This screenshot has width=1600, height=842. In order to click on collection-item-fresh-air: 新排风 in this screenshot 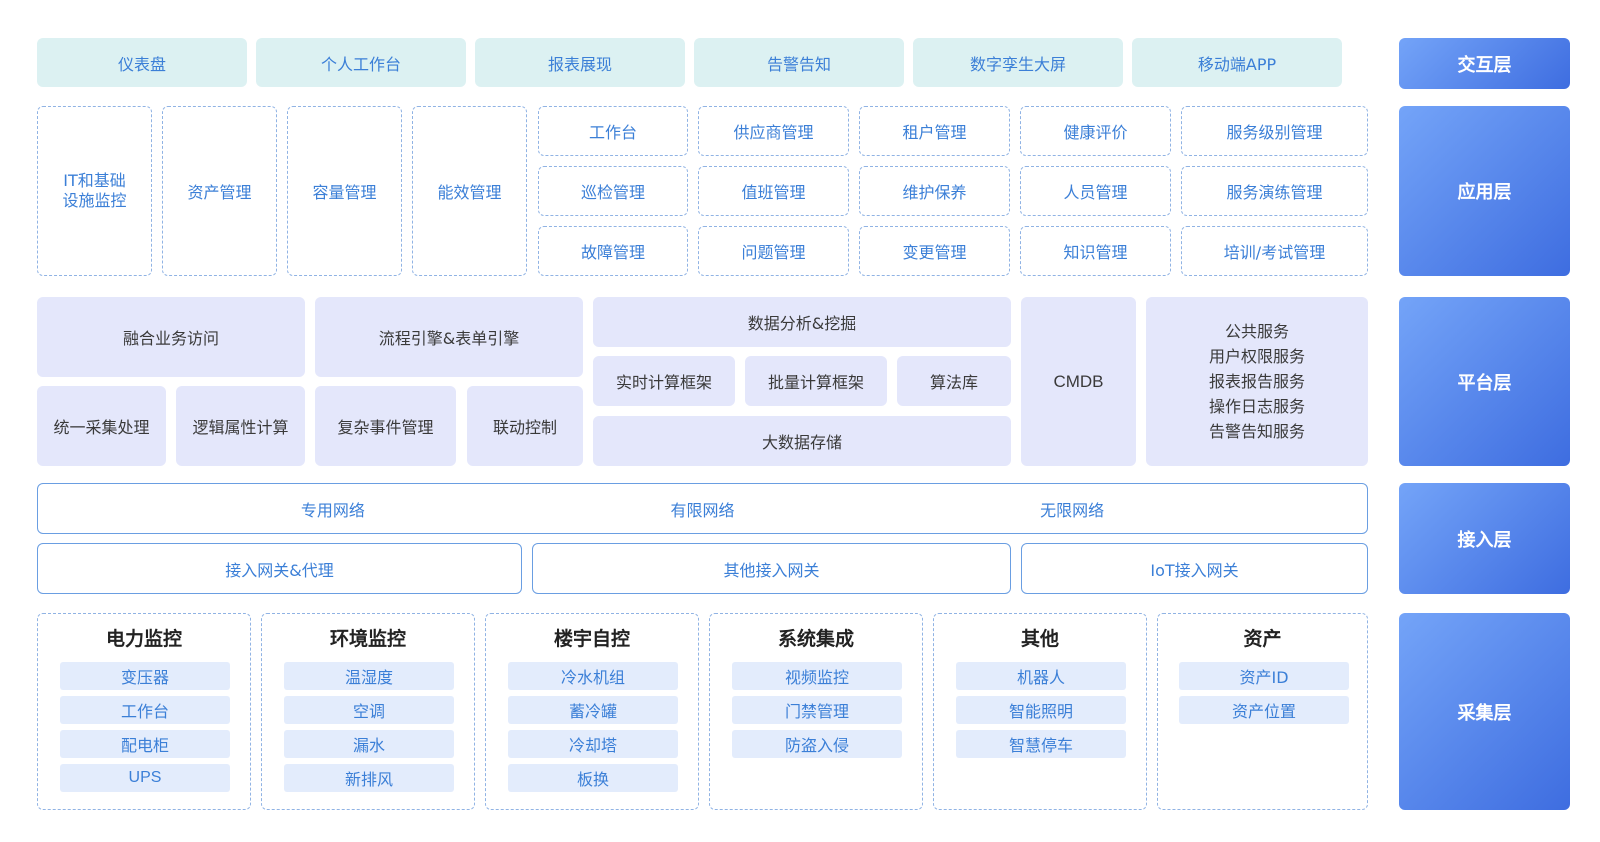, I will do `click(369, 778)`.